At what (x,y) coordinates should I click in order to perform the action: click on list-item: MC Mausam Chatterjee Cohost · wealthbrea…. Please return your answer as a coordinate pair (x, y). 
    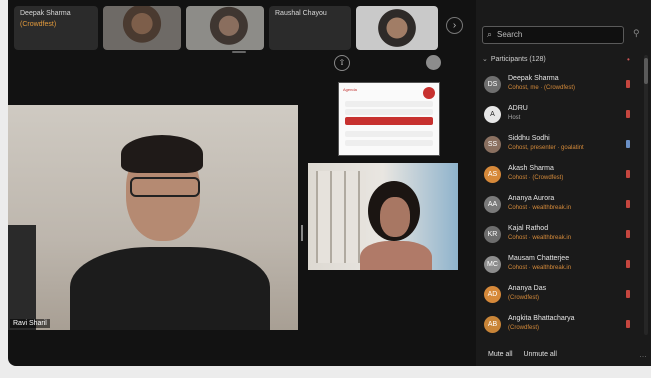
    Looking at the image, I should click on (558, 267).